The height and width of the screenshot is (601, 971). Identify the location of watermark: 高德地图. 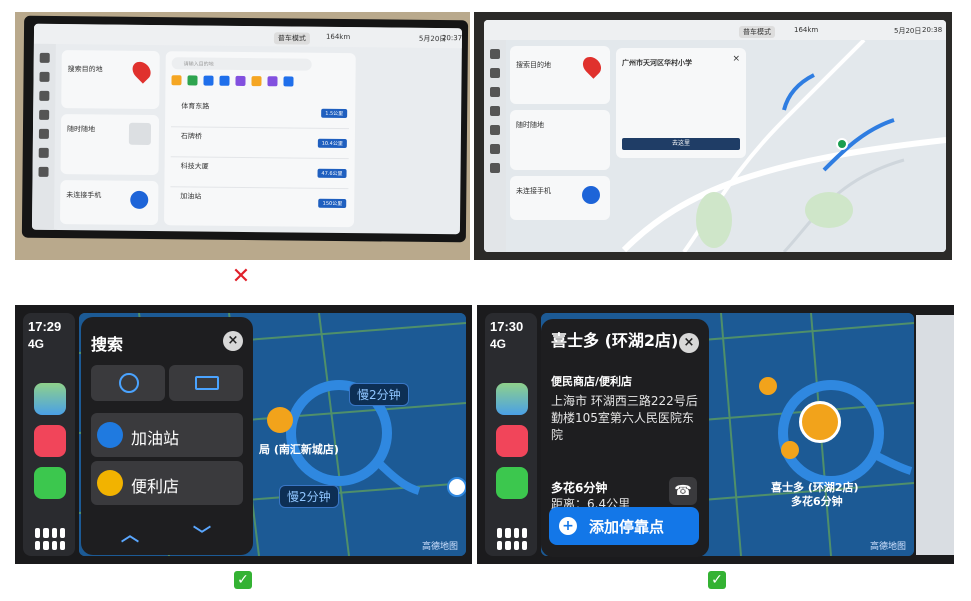
(887, 547).